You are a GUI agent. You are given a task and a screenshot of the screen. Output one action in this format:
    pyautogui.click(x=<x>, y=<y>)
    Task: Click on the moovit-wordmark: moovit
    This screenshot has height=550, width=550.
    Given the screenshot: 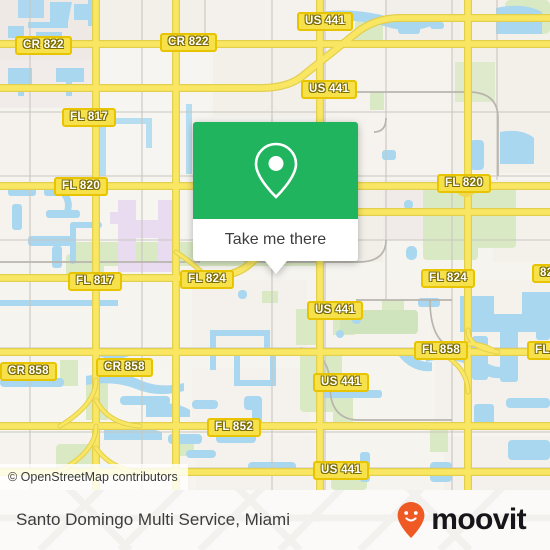 What is the action you would take?
    pyautogui.click(x=478, y=519)
    